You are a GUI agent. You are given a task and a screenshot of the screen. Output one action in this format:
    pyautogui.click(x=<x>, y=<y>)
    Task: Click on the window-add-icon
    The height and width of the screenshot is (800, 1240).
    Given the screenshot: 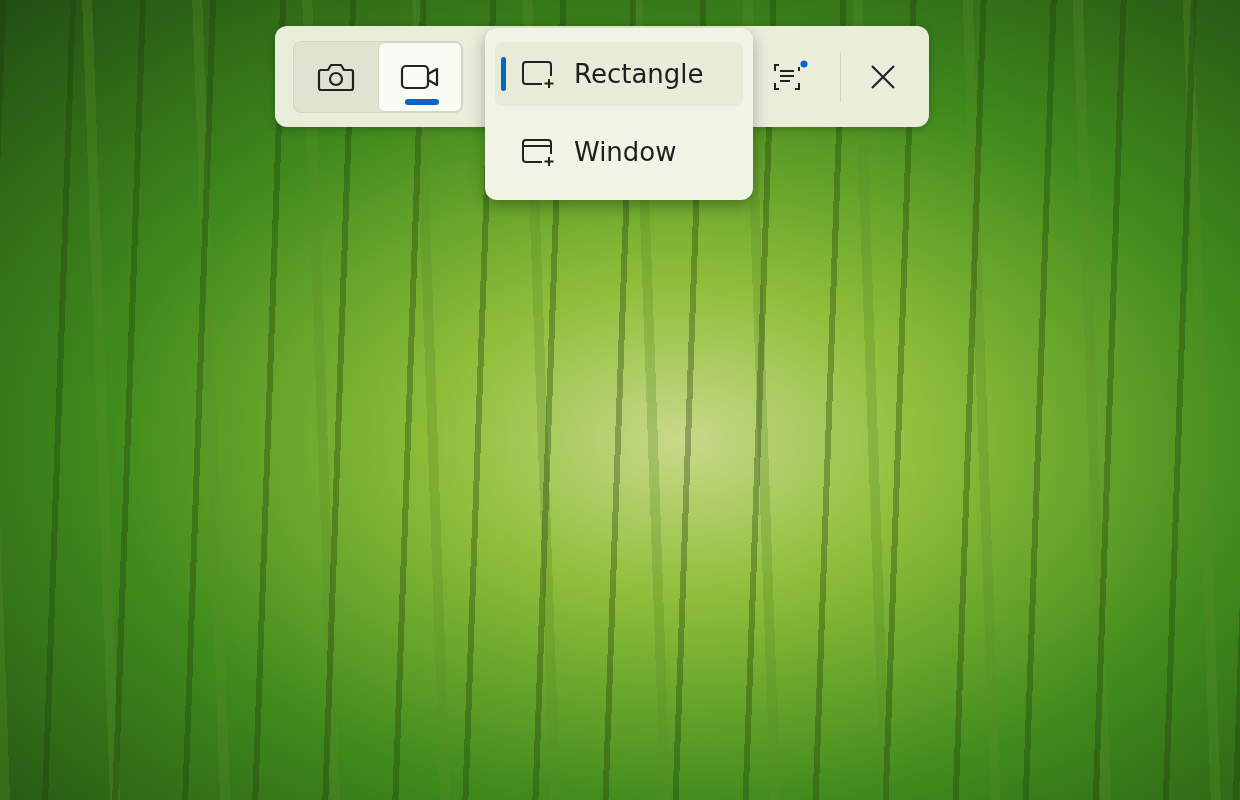 What is the action you would take?
    pyautogui.click(x=538, y=152)
    